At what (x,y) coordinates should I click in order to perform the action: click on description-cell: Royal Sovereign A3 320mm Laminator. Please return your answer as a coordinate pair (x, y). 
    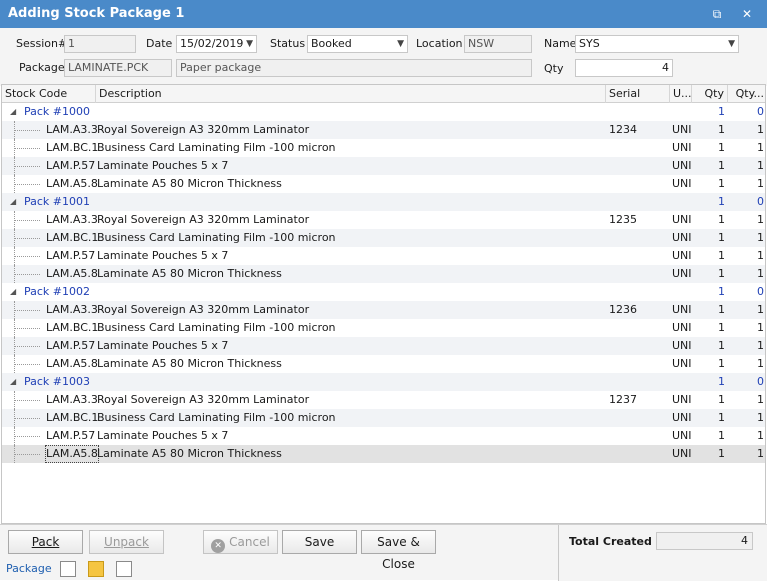
    Looking at the image, I should click on (203, 399).